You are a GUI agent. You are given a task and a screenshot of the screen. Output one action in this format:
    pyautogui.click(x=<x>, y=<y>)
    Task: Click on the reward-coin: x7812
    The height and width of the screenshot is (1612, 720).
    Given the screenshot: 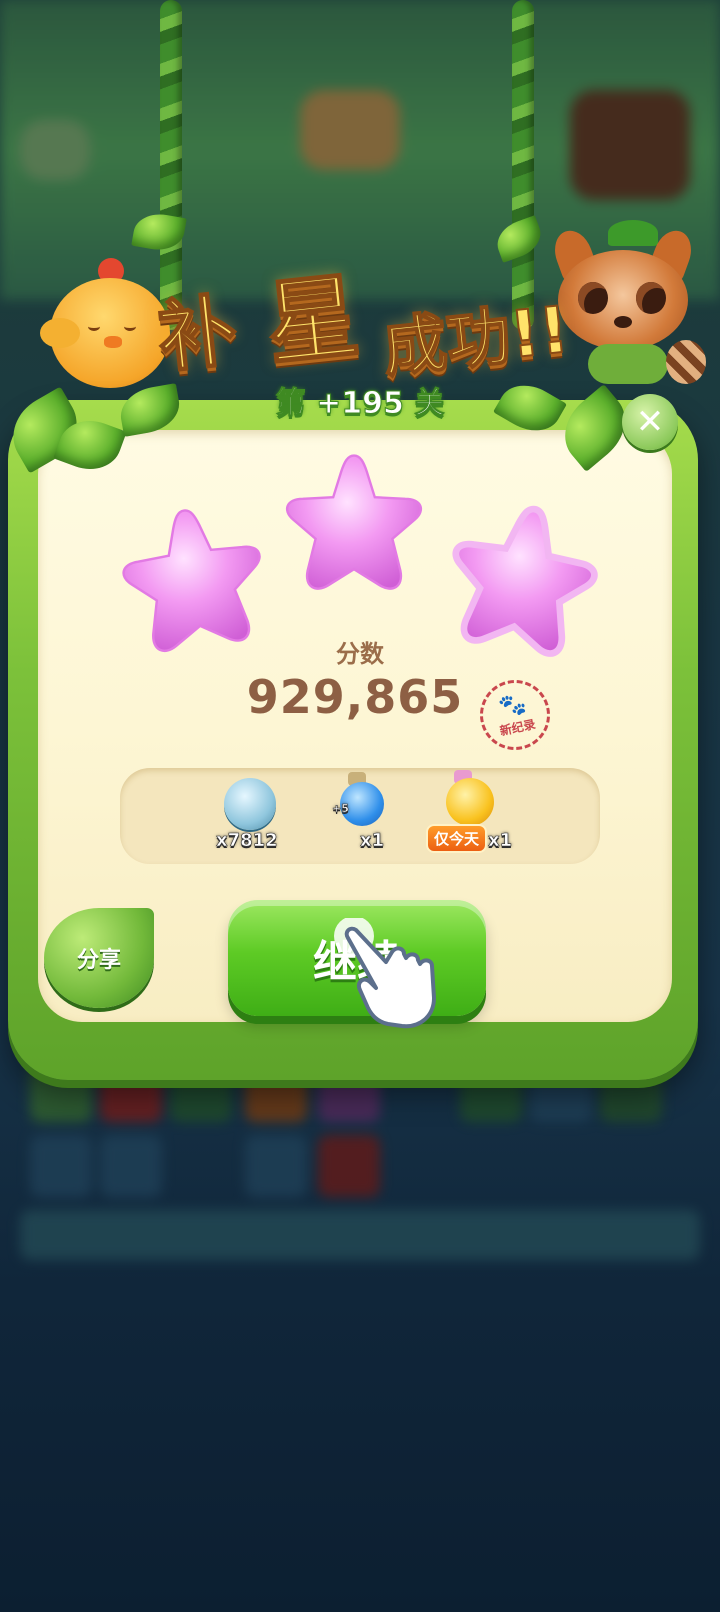 What is the action you would take?
    pyautogui.click(x=253, y=816)
    